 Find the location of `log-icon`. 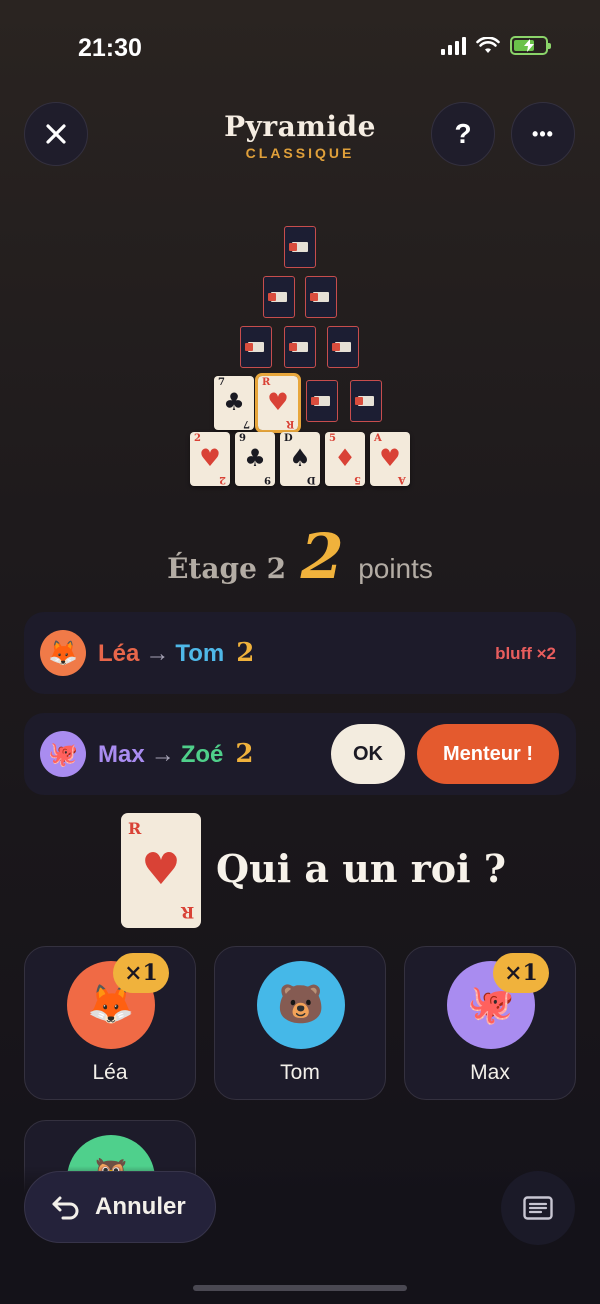

log-icon is located at coordinates (538, 1208).